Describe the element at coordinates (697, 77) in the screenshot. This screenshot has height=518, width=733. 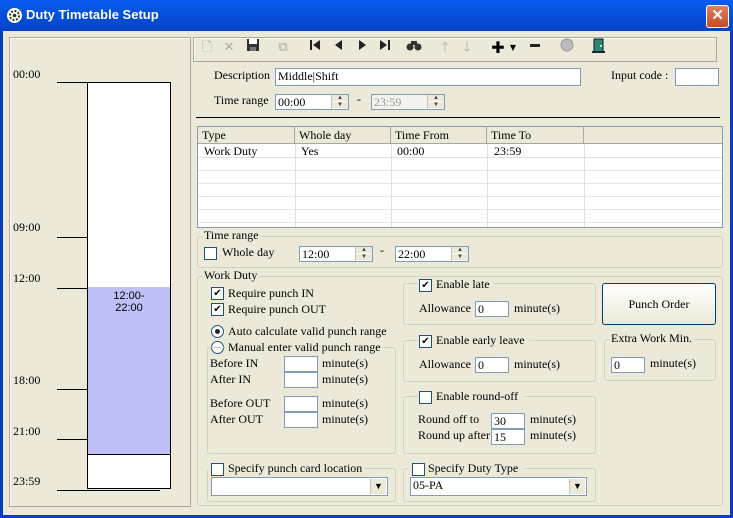
I see `input-code-field` at that location.